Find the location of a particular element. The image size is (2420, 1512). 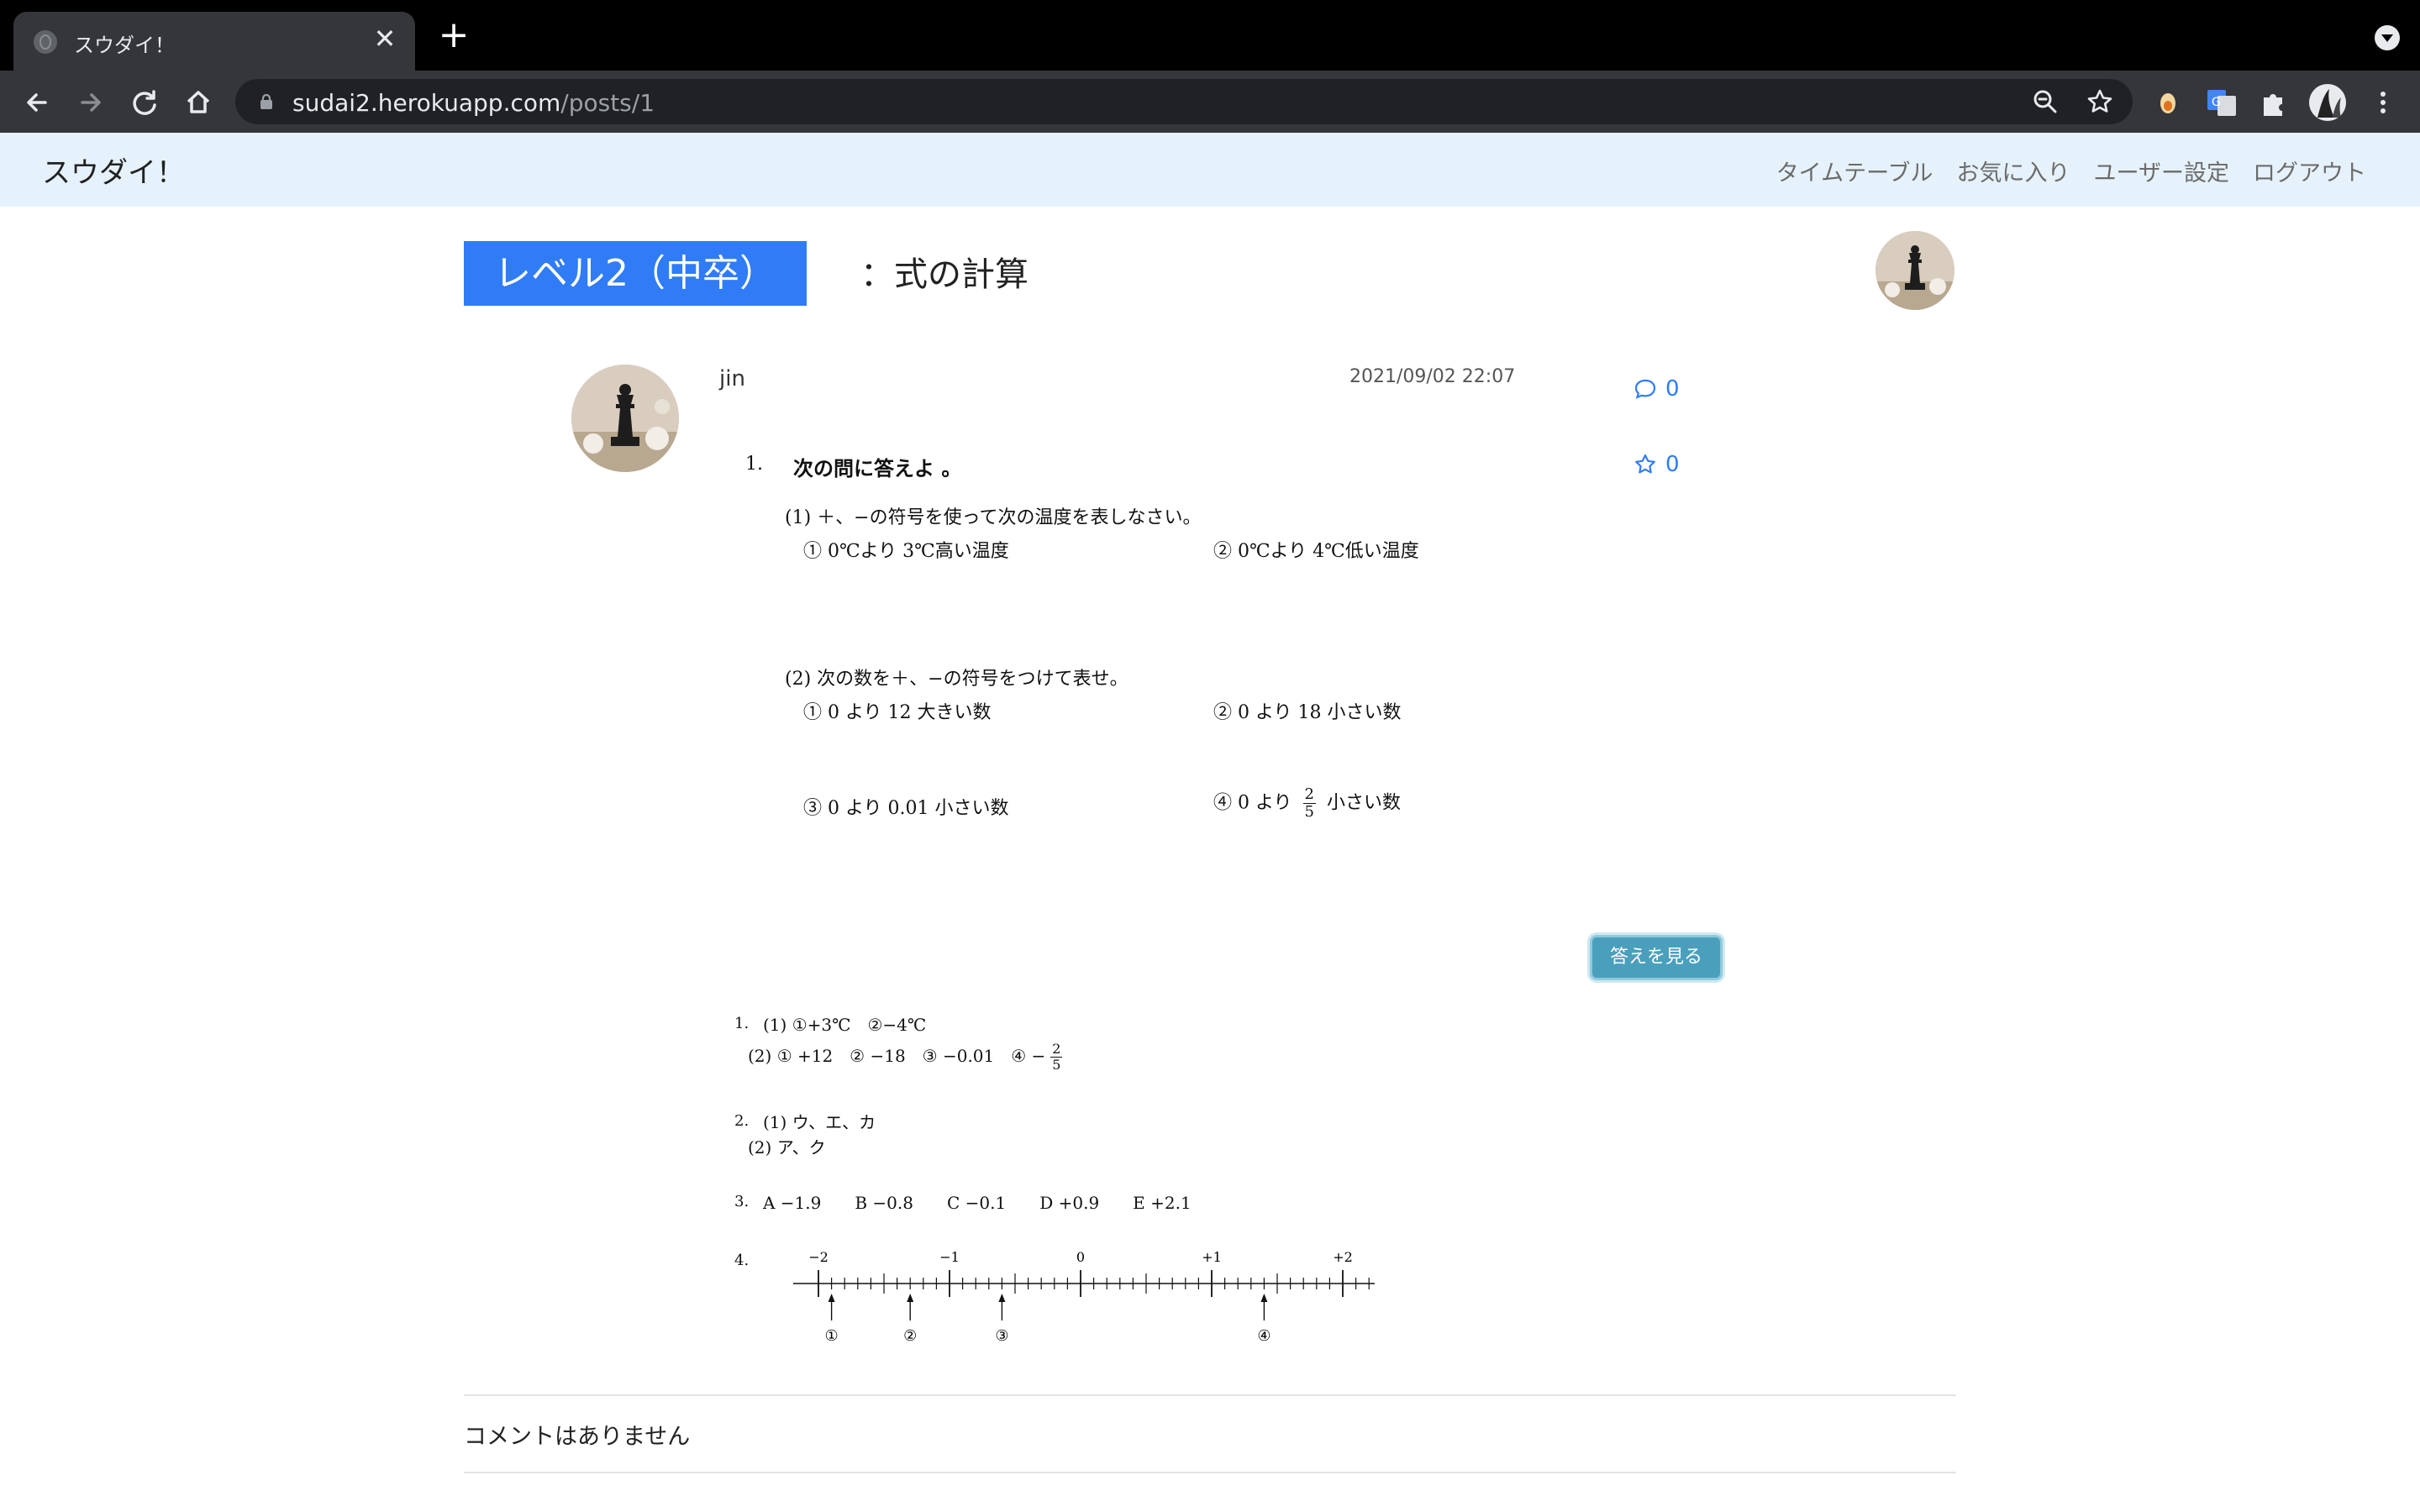

number-line-arrow: ② is located at coordinates (910, 1319).